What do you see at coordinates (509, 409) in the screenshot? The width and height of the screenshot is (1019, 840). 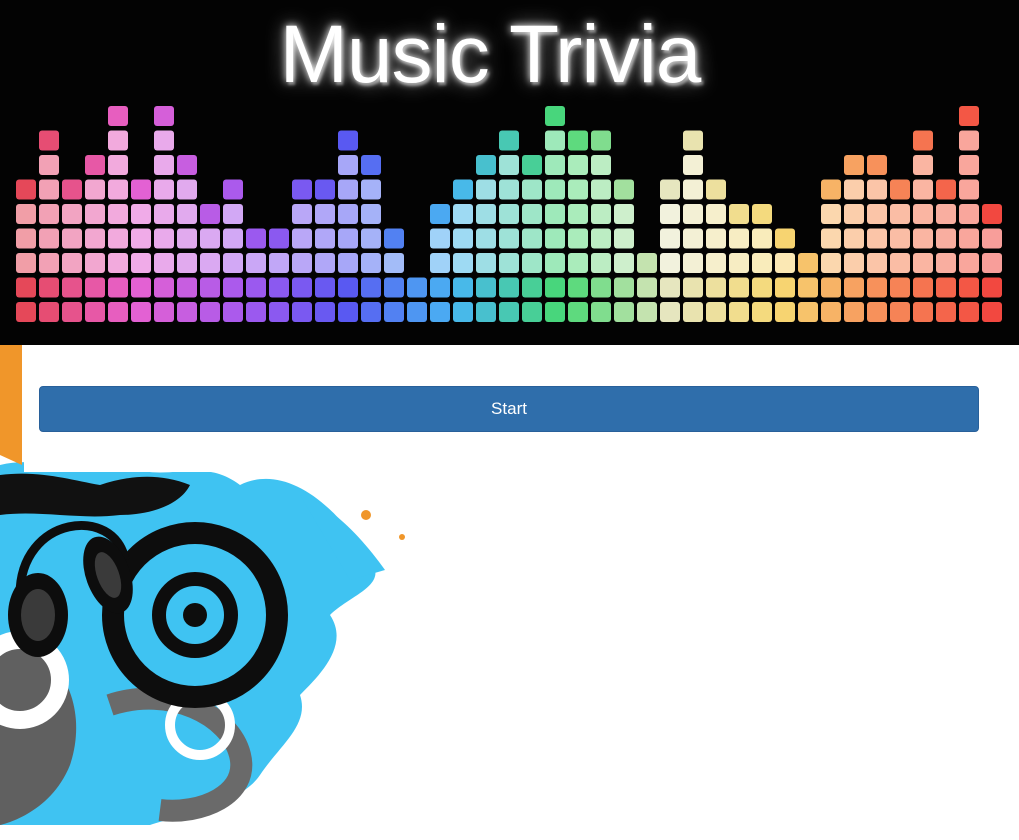 I see `start-button: Start` at bounding box center [509, 409].